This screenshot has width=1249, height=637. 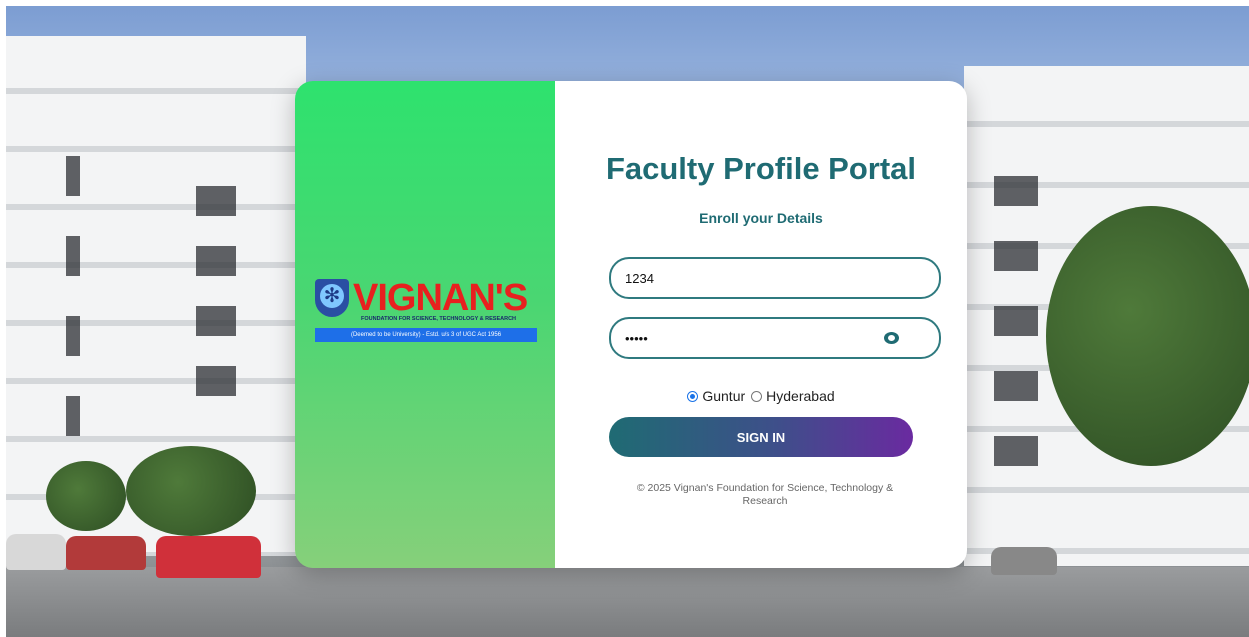 What do you see at coordinates (757, 396) in the screenshot?
I see `radio-hyderabad` at bounding box center [757, 396].